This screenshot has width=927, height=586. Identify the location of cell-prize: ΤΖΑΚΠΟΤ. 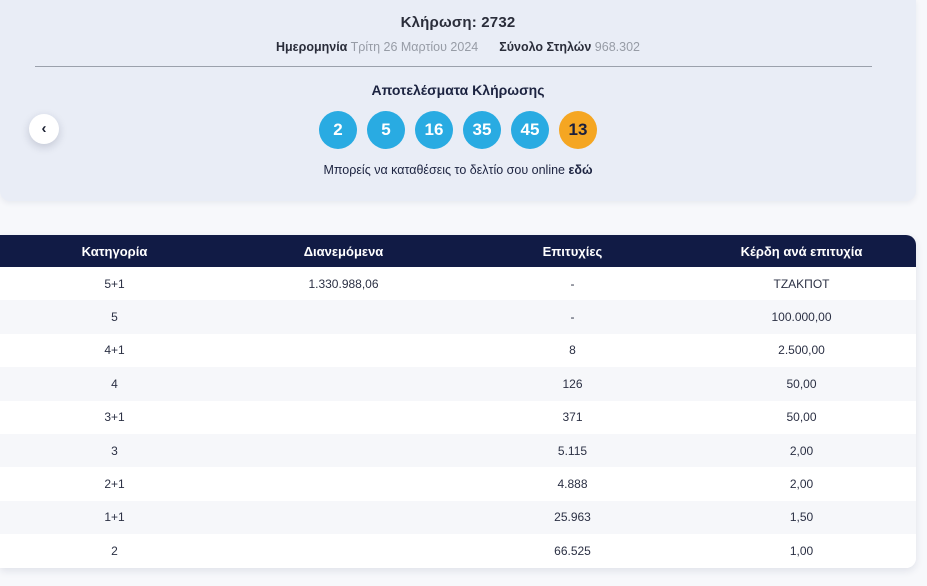
(801, 283).